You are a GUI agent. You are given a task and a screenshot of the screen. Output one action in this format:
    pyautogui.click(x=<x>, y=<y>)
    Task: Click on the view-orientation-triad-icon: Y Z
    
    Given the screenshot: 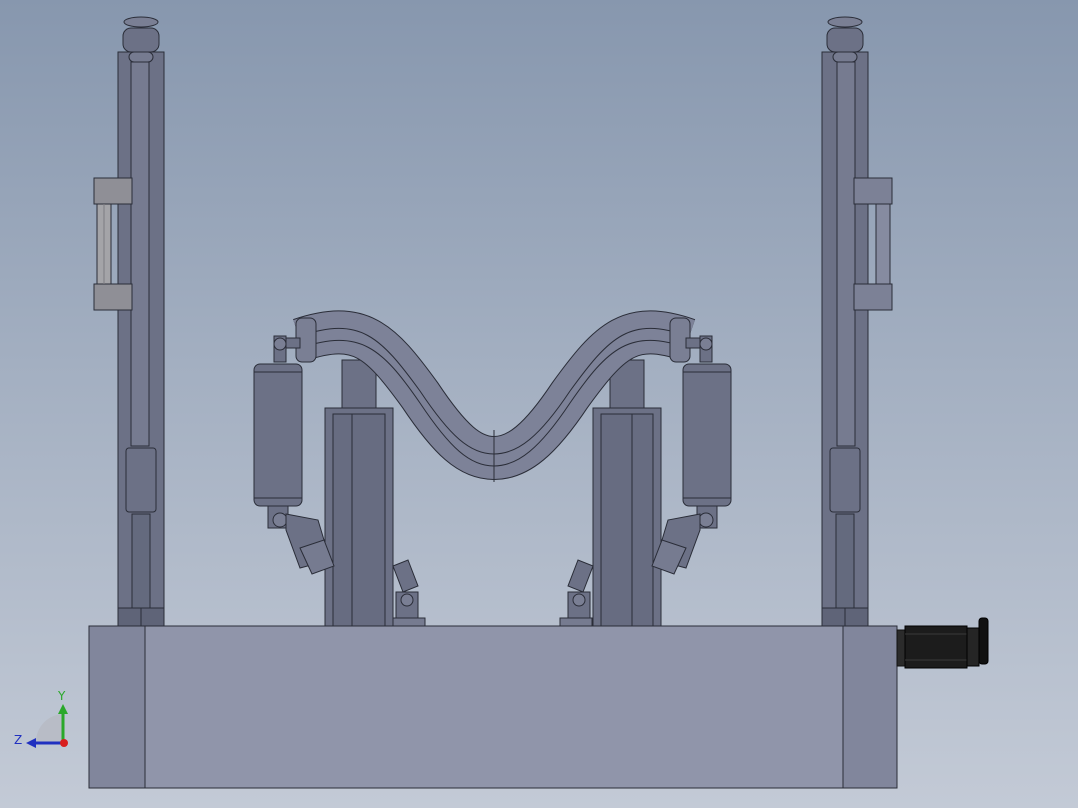 What is the action you would take?
    pyautogui.click(x=41, y=718)
    